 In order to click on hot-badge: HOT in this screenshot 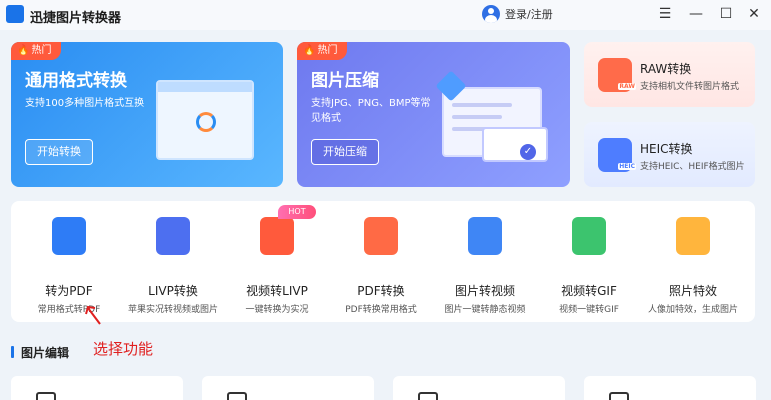, I will do `click(297, 212)`.